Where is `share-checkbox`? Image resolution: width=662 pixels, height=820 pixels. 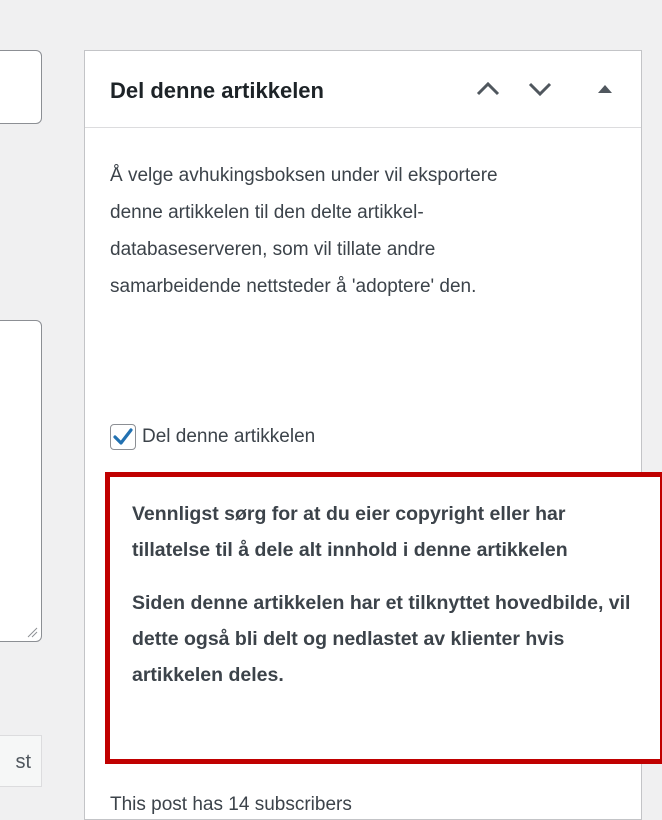 share-checkbox is located at coordinates (123, 437).